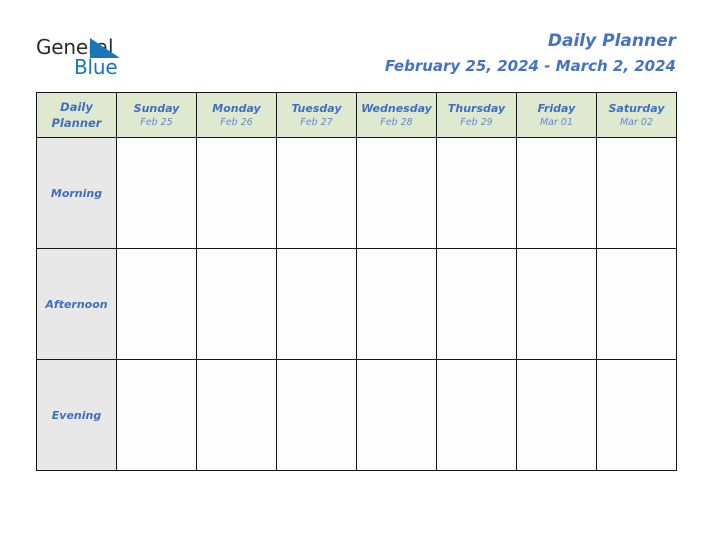 The width and height of the screenshot is (712, 550). I want to click on day-date: Mar 02, so click(636, 122).